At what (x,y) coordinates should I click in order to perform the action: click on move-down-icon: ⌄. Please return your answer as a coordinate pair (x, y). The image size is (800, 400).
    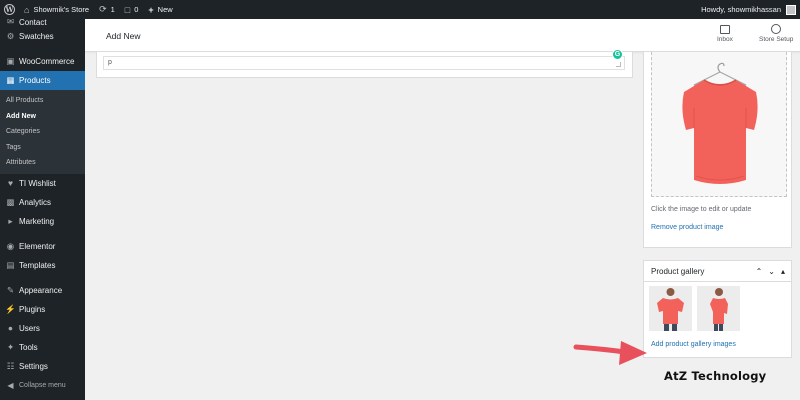
    Looking at the image, I should click on (771, 271).